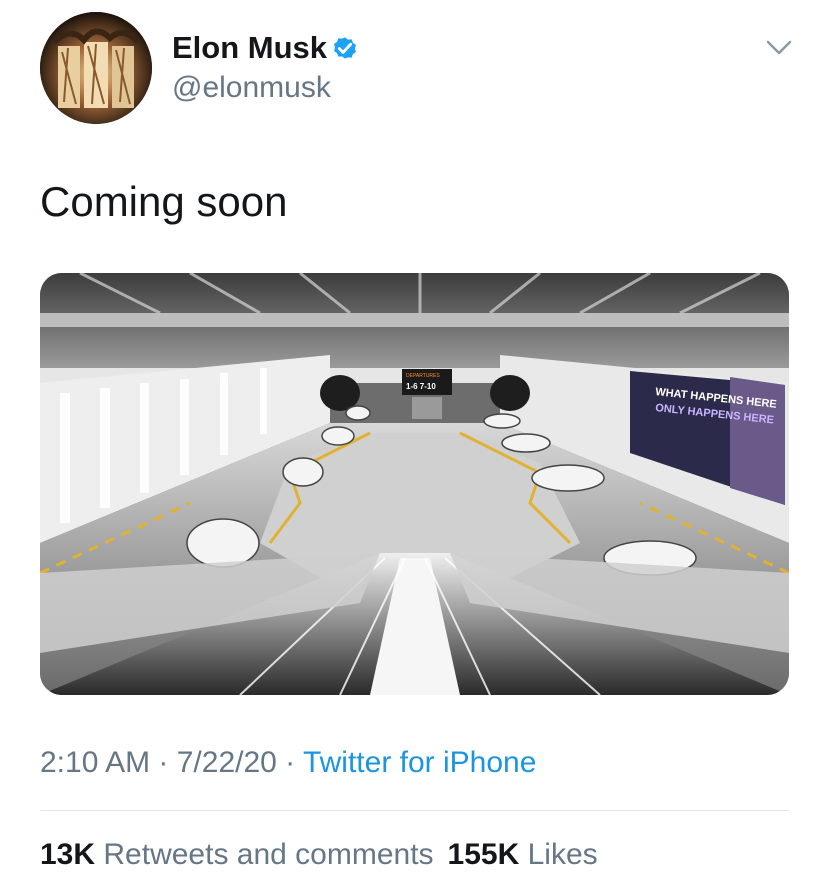 This screenshot has width=827, height=878. Describe the element at coordinates (779, 47) in the screenshot. I see `chevron-down-icon` at that location.